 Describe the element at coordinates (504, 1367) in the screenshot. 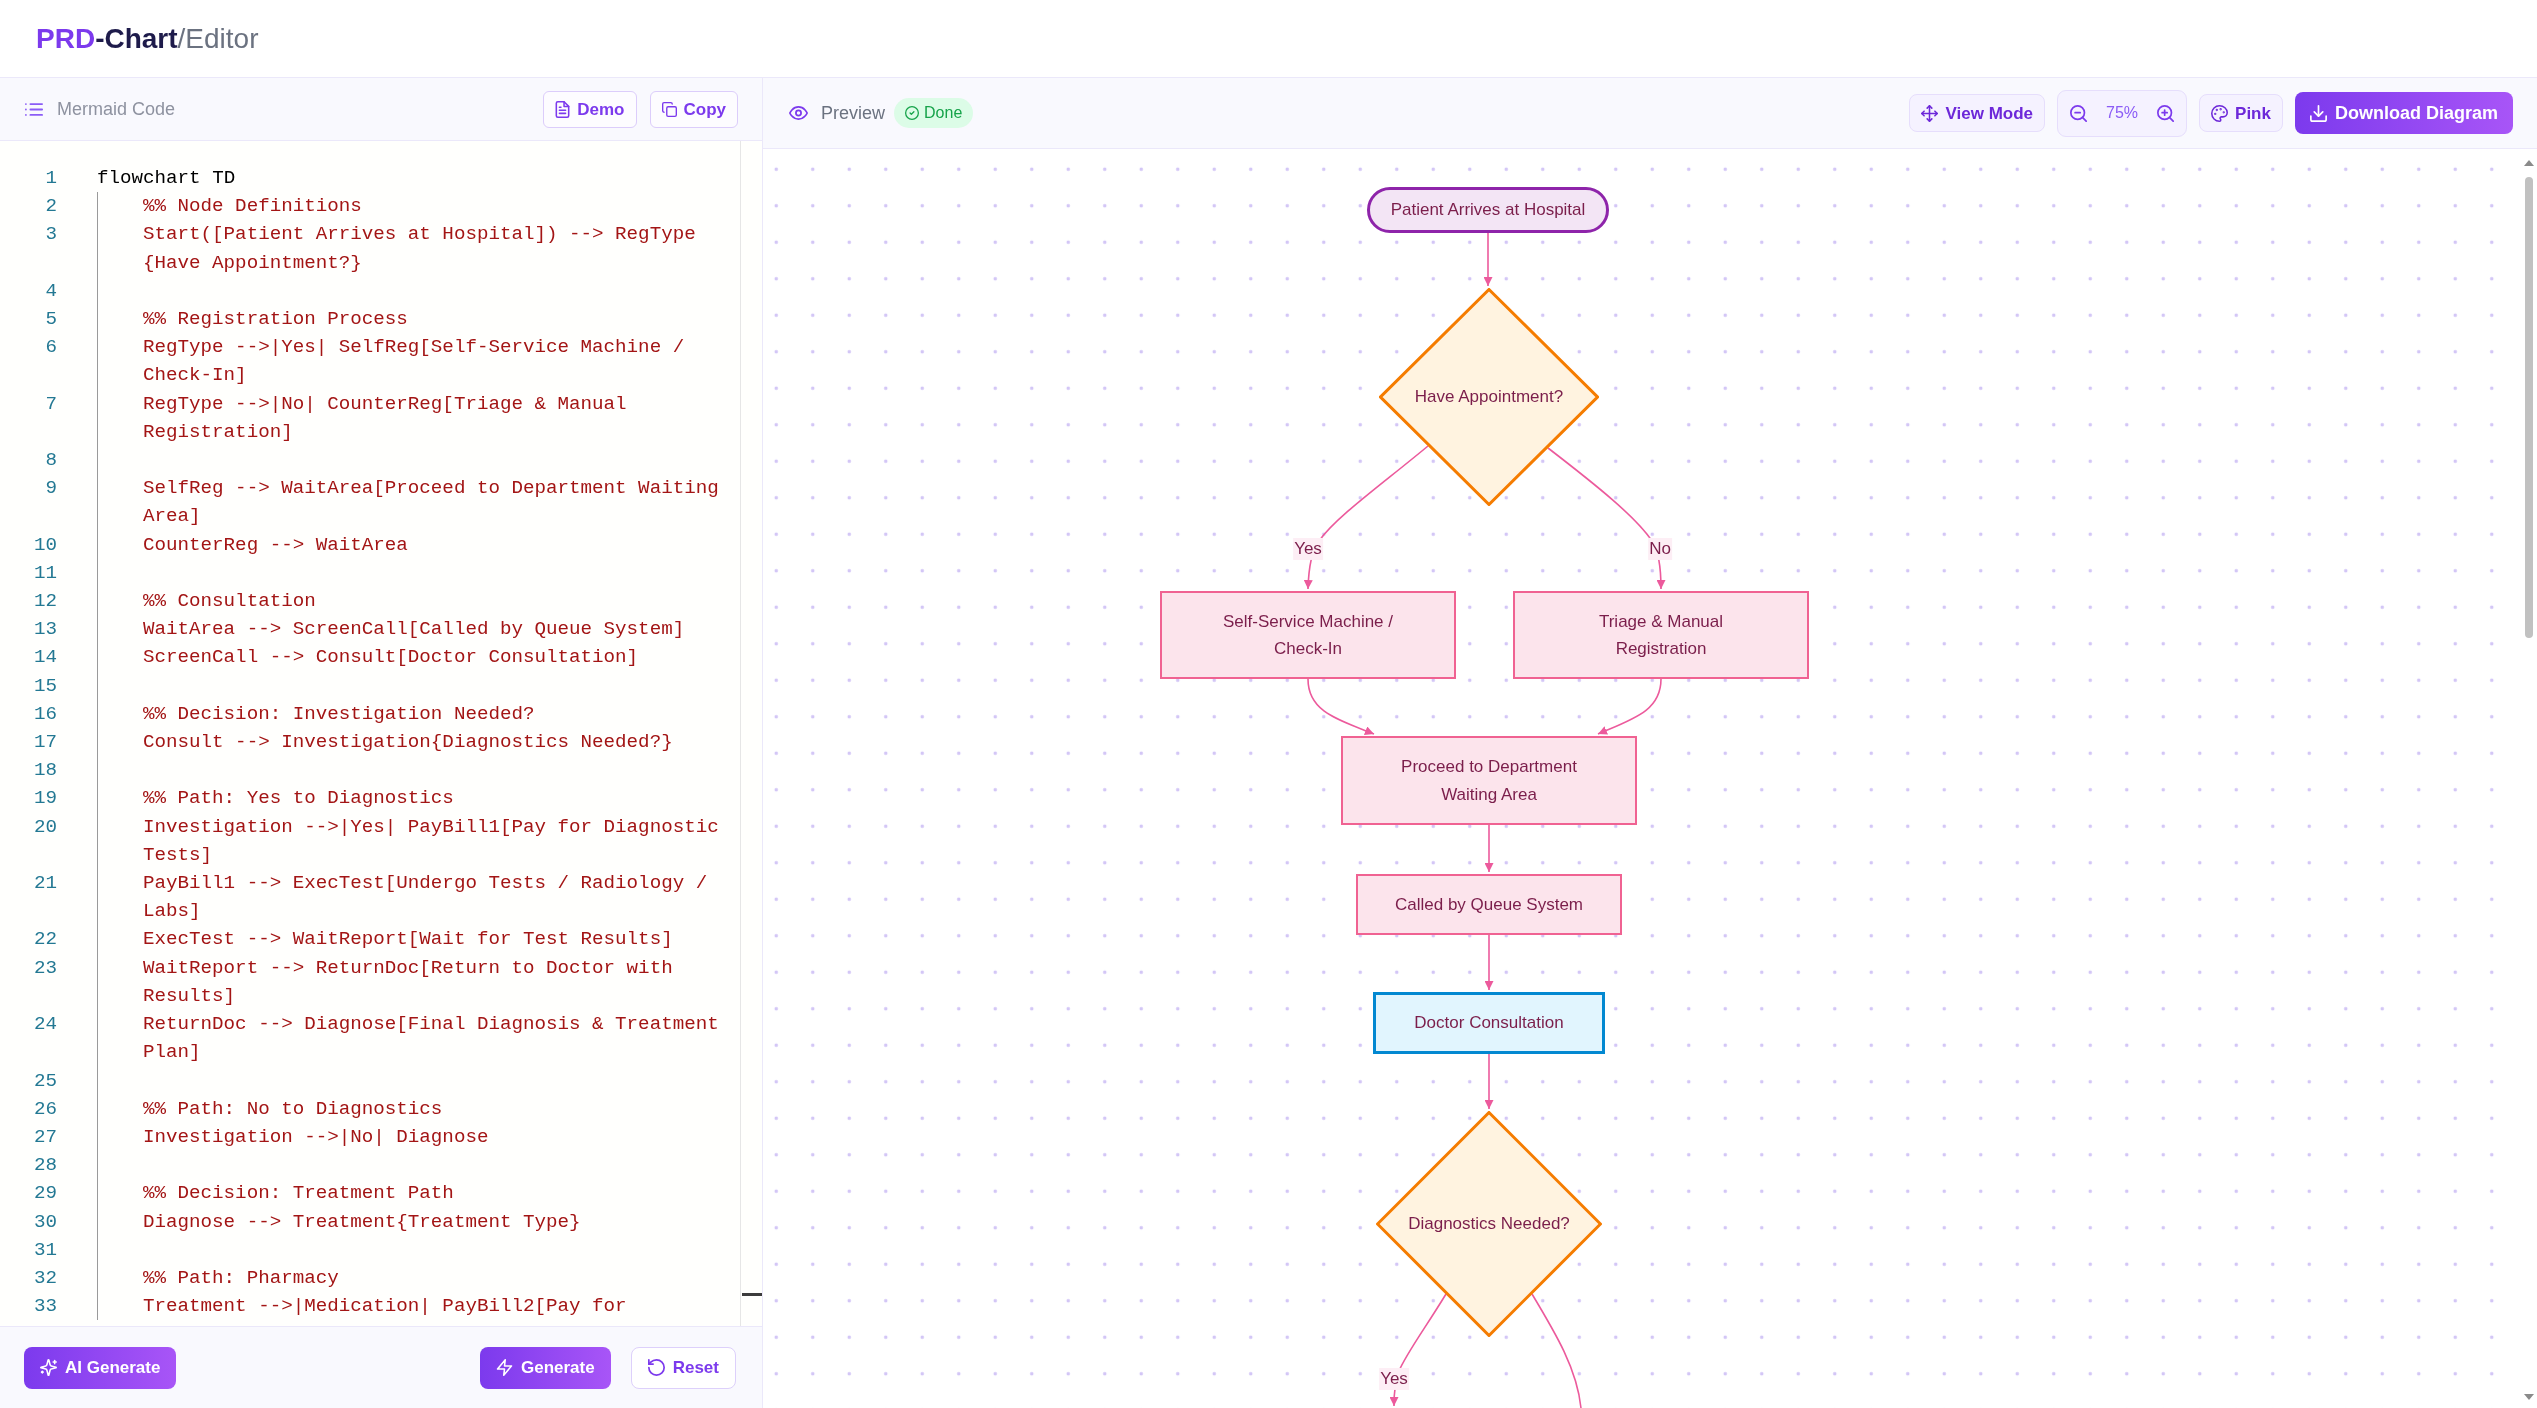

I see `lightning-icon` at that location.